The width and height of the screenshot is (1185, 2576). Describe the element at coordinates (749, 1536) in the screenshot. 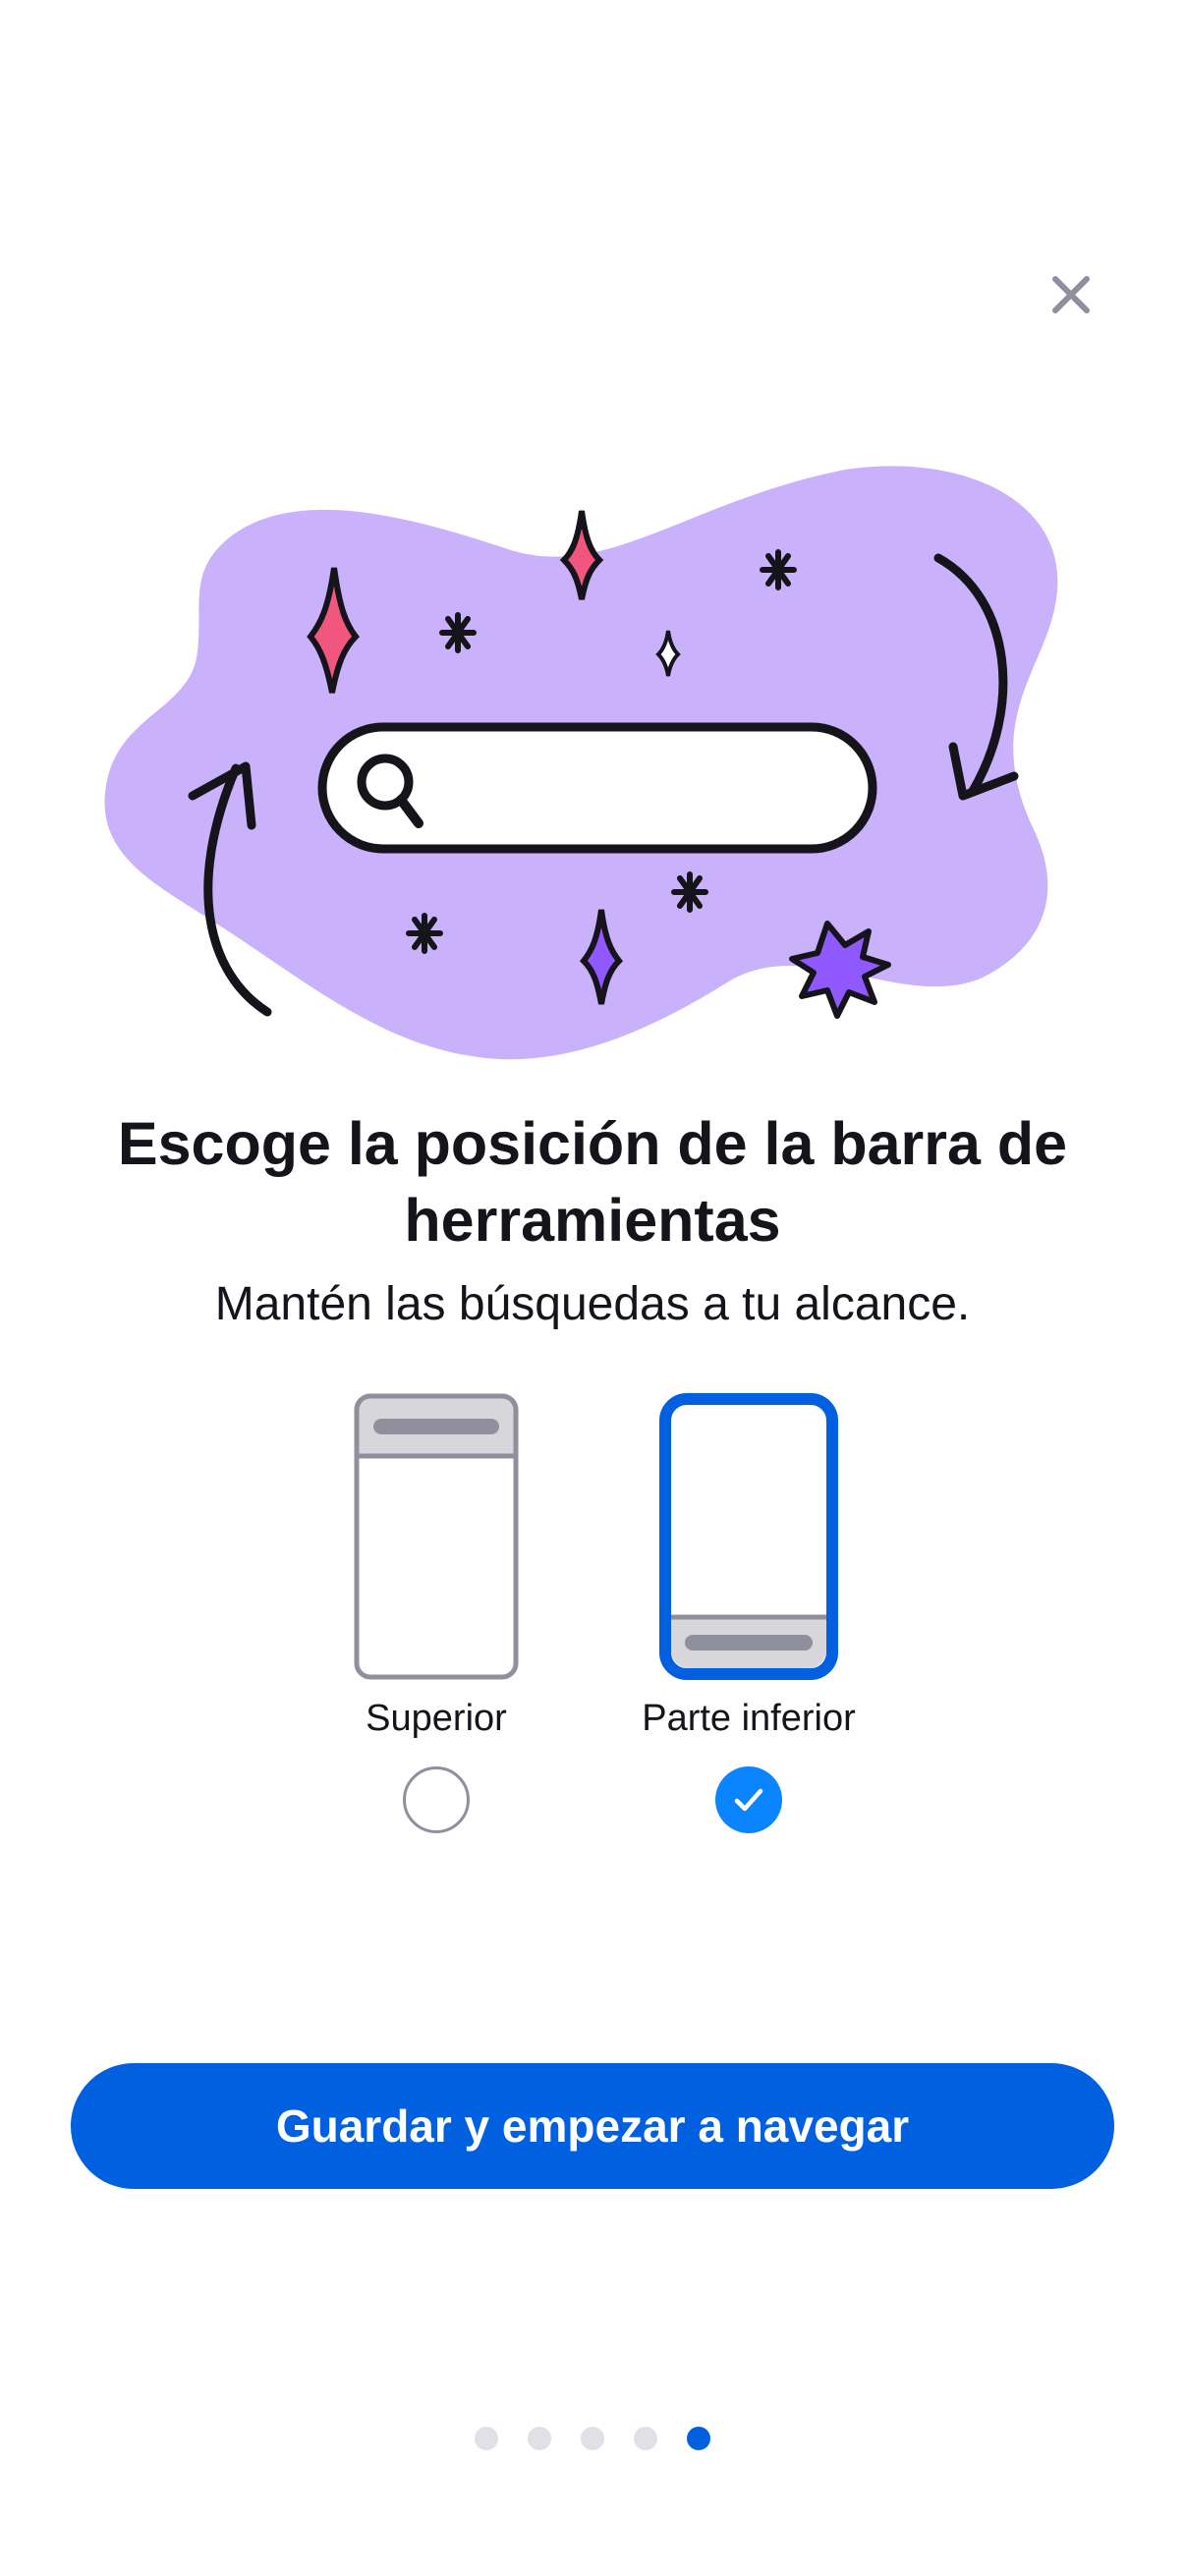

I see `phone-toolbar-bottom-icon` at that location.